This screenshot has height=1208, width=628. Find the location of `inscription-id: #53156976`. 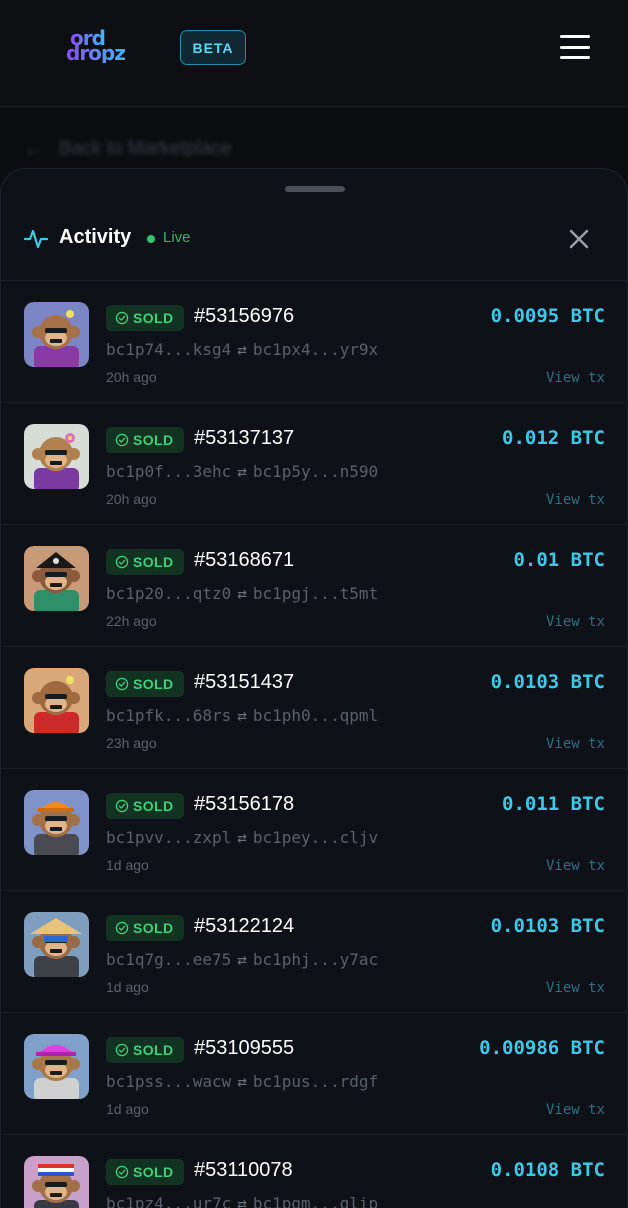

inscription-id: #53156976 is located at coordinates (244, 316).